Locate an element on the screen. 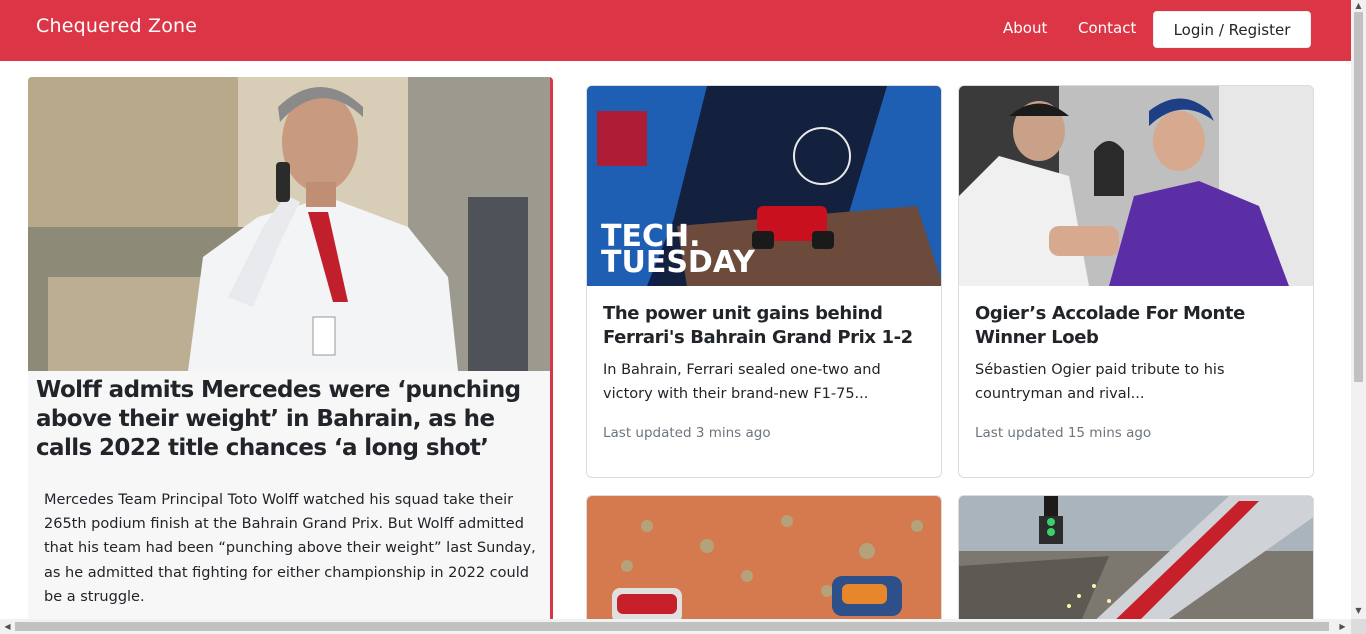 This screenshot has width=1366, height=634. brand-link: Chequered Zone is located at coordinates (116, 26).